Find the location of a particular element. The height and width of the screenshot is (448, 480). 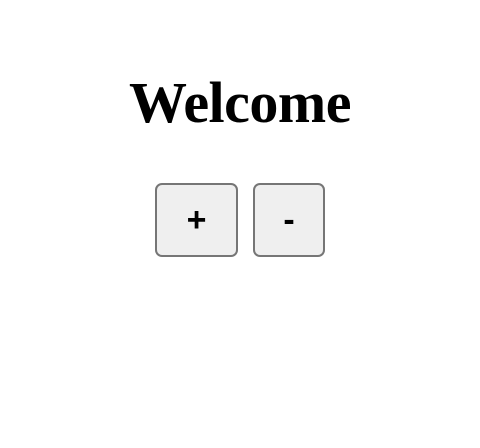

decrement-button: - is located at coordinates (289, 220).